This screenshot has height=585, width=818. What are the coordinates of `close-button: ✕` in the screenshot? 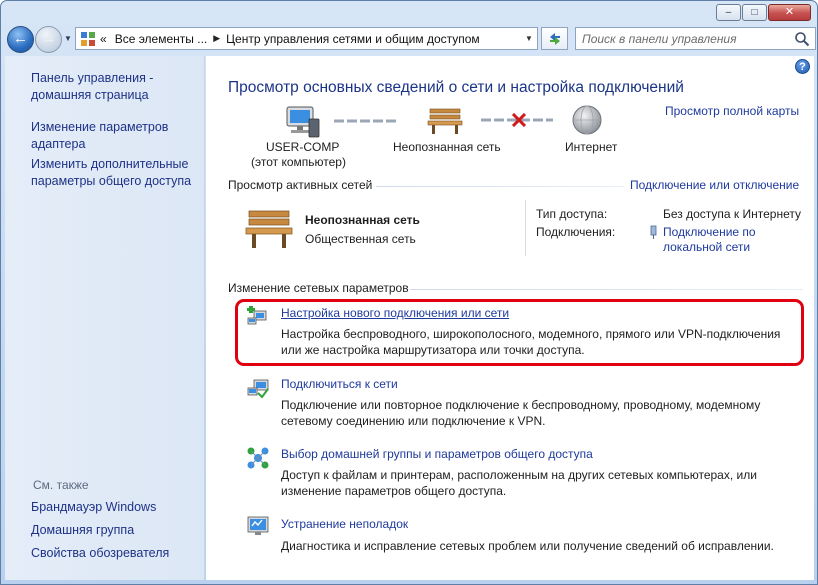 It's located at (789, 12).